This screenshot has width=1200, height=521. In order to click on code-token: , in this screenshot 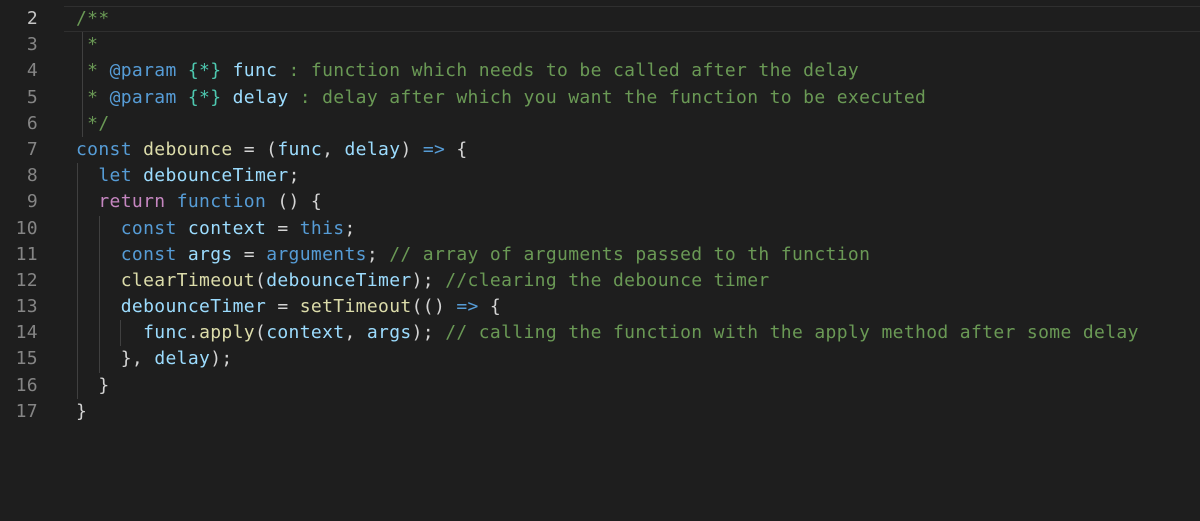, I will do `click(355, 333)`.